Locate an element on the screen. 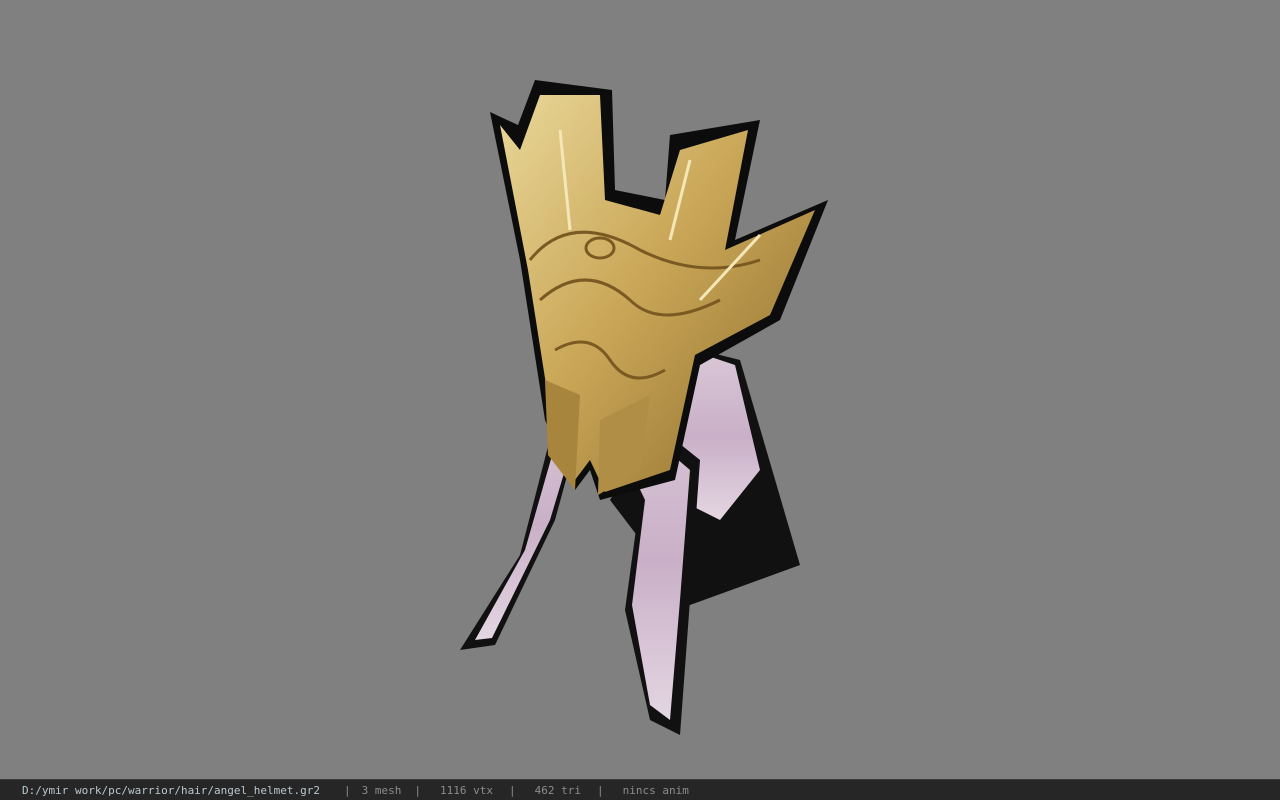  mesh-count: 3 mesh is located at coordinates (381, 790).